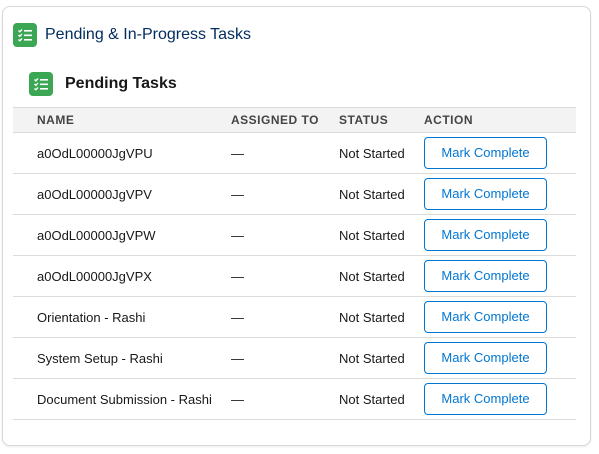  I want to click on column-header-status: STATUS, so click(381, 120).